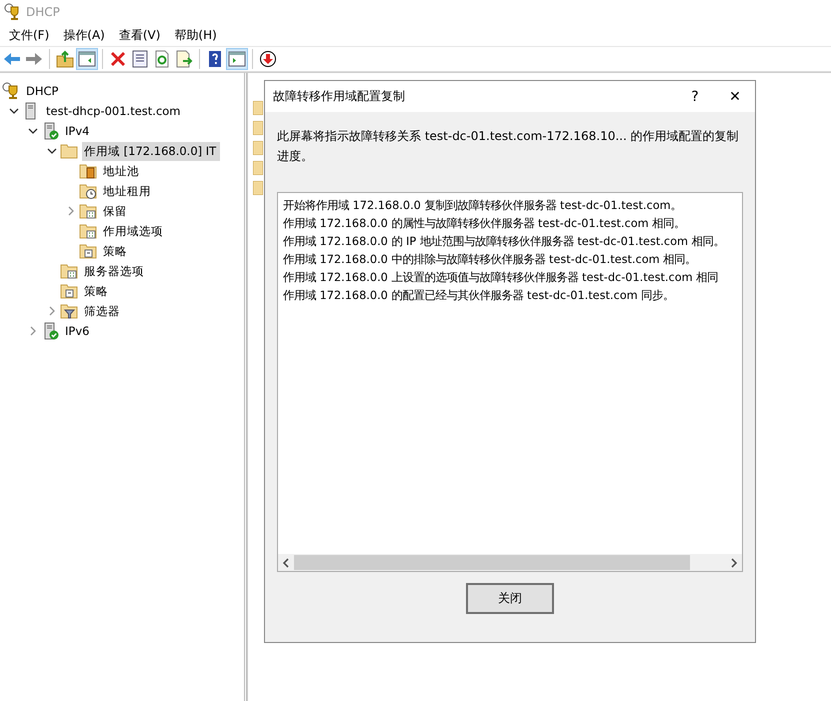 Image resolution: width=831 pixels, height=701 pixels. Describe the element at coordinates (128, 191) in the screenshot. I see `tree-item: 地址租用` at that location.